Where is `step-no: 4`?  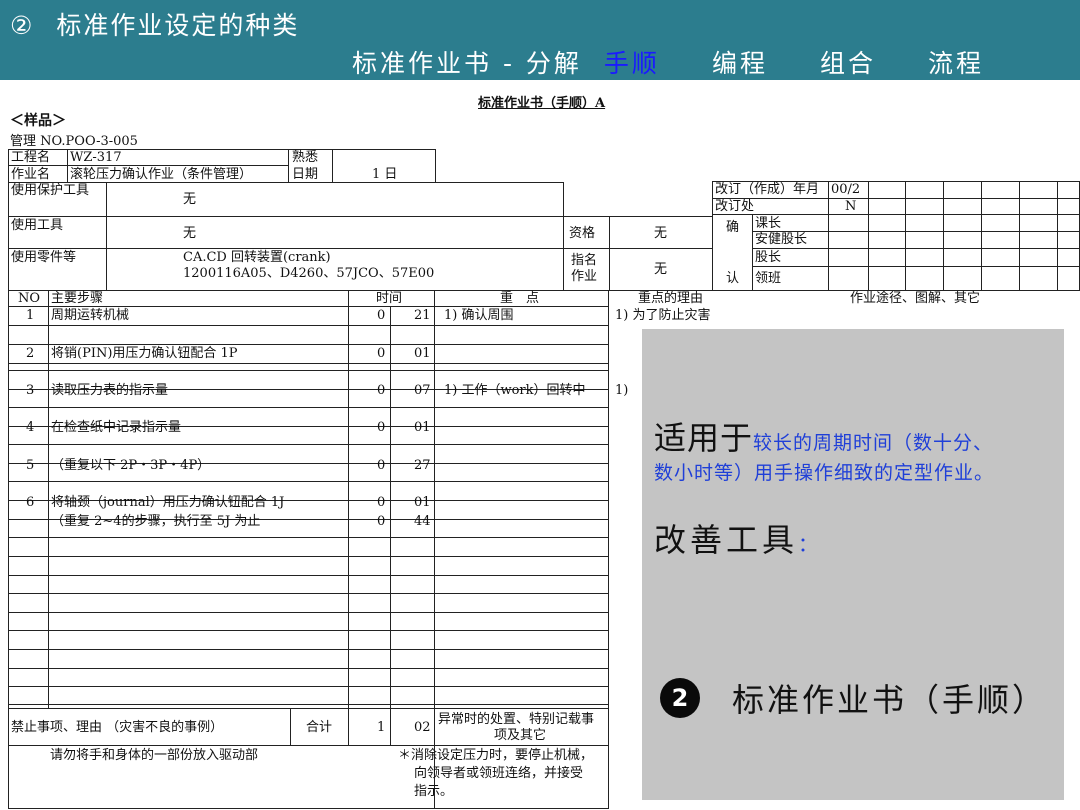 step-no: 4 is located at coordinates (30, 427).